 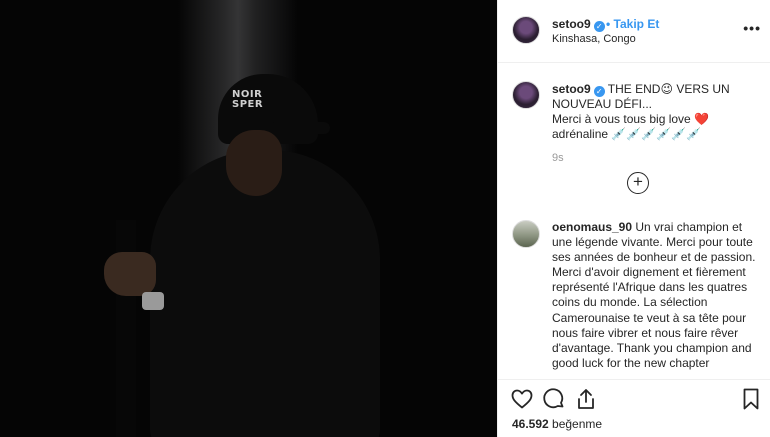 I want to click on caption-line2: Merci à vous tous big love ❤️, so click(x=631, y=119).